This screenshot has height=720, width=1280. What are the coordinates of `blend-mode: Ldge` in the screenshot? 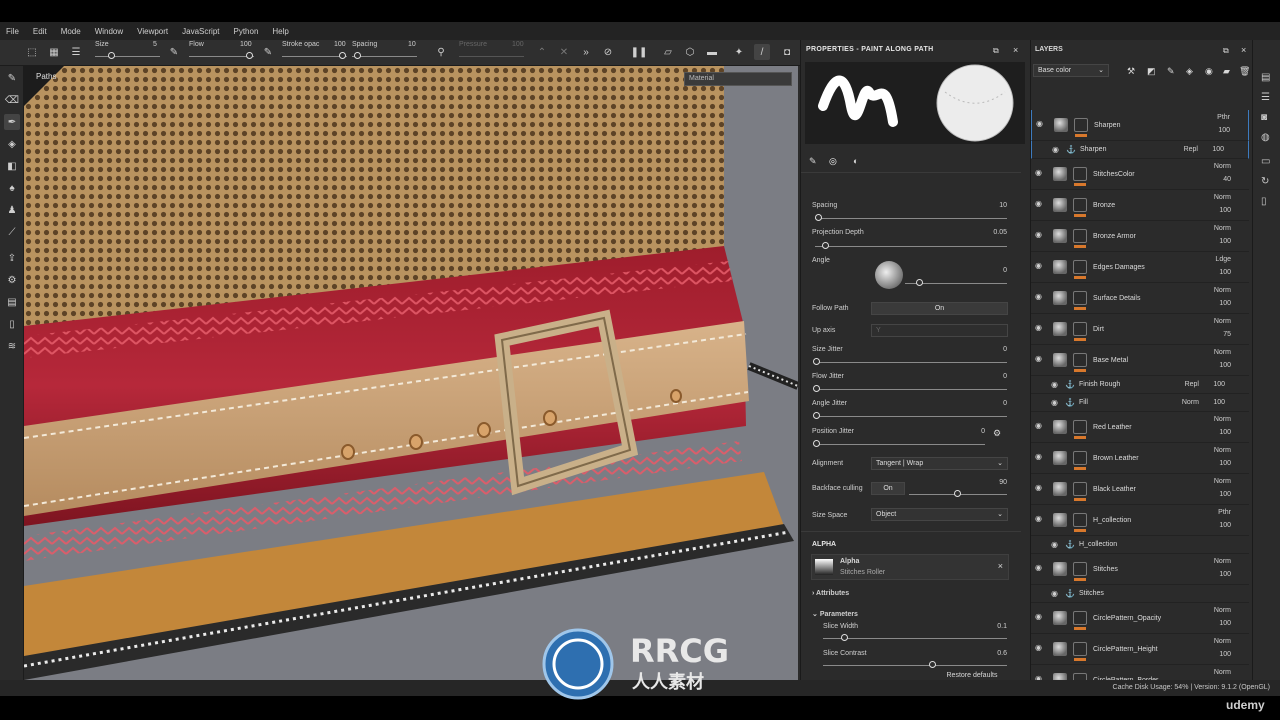 It's located at (1223, 259).